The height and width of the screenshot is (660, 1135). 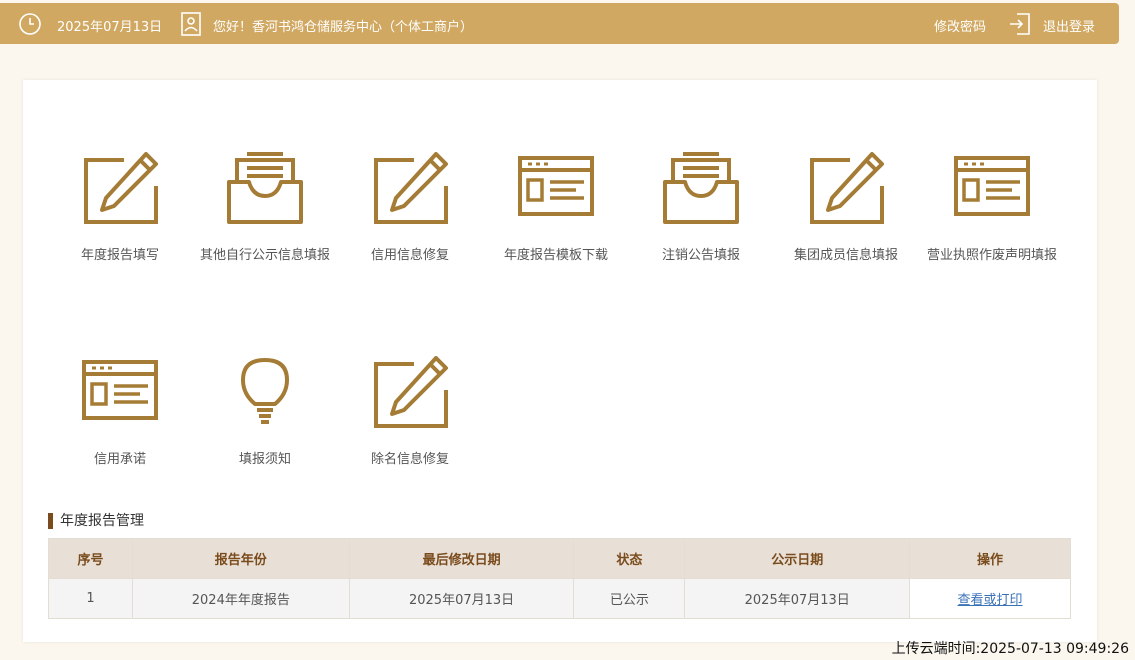 I want to click on tile-group-member-info: 集团成员信息填报, so click(x=846, y=207).